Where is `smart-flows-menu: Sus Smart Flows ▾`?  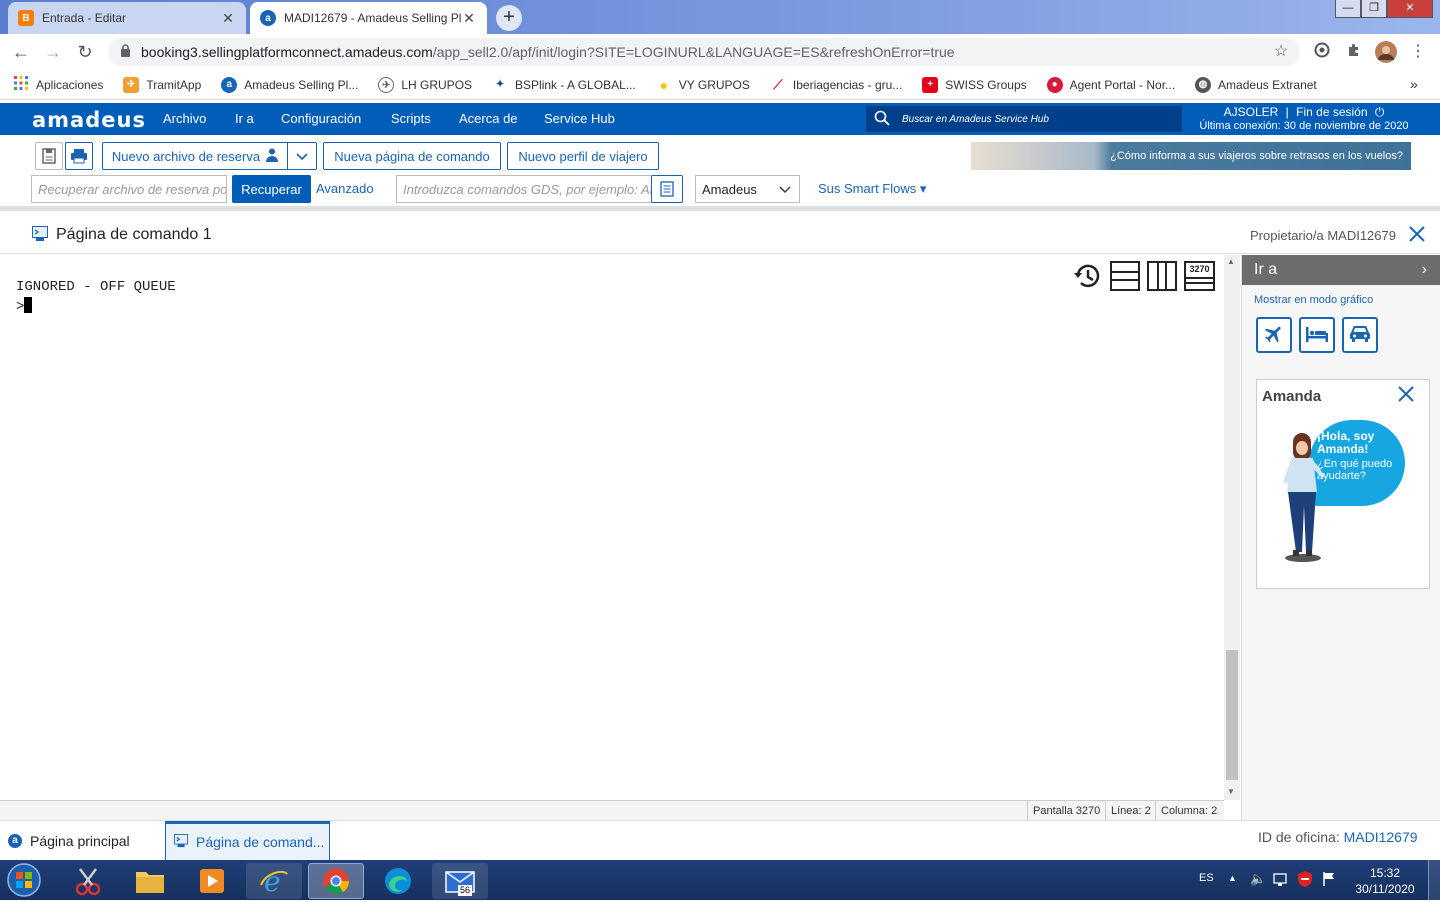
smart-flows-menu: Sus Smart Flows ▾ is located at coordinates (872, 189).